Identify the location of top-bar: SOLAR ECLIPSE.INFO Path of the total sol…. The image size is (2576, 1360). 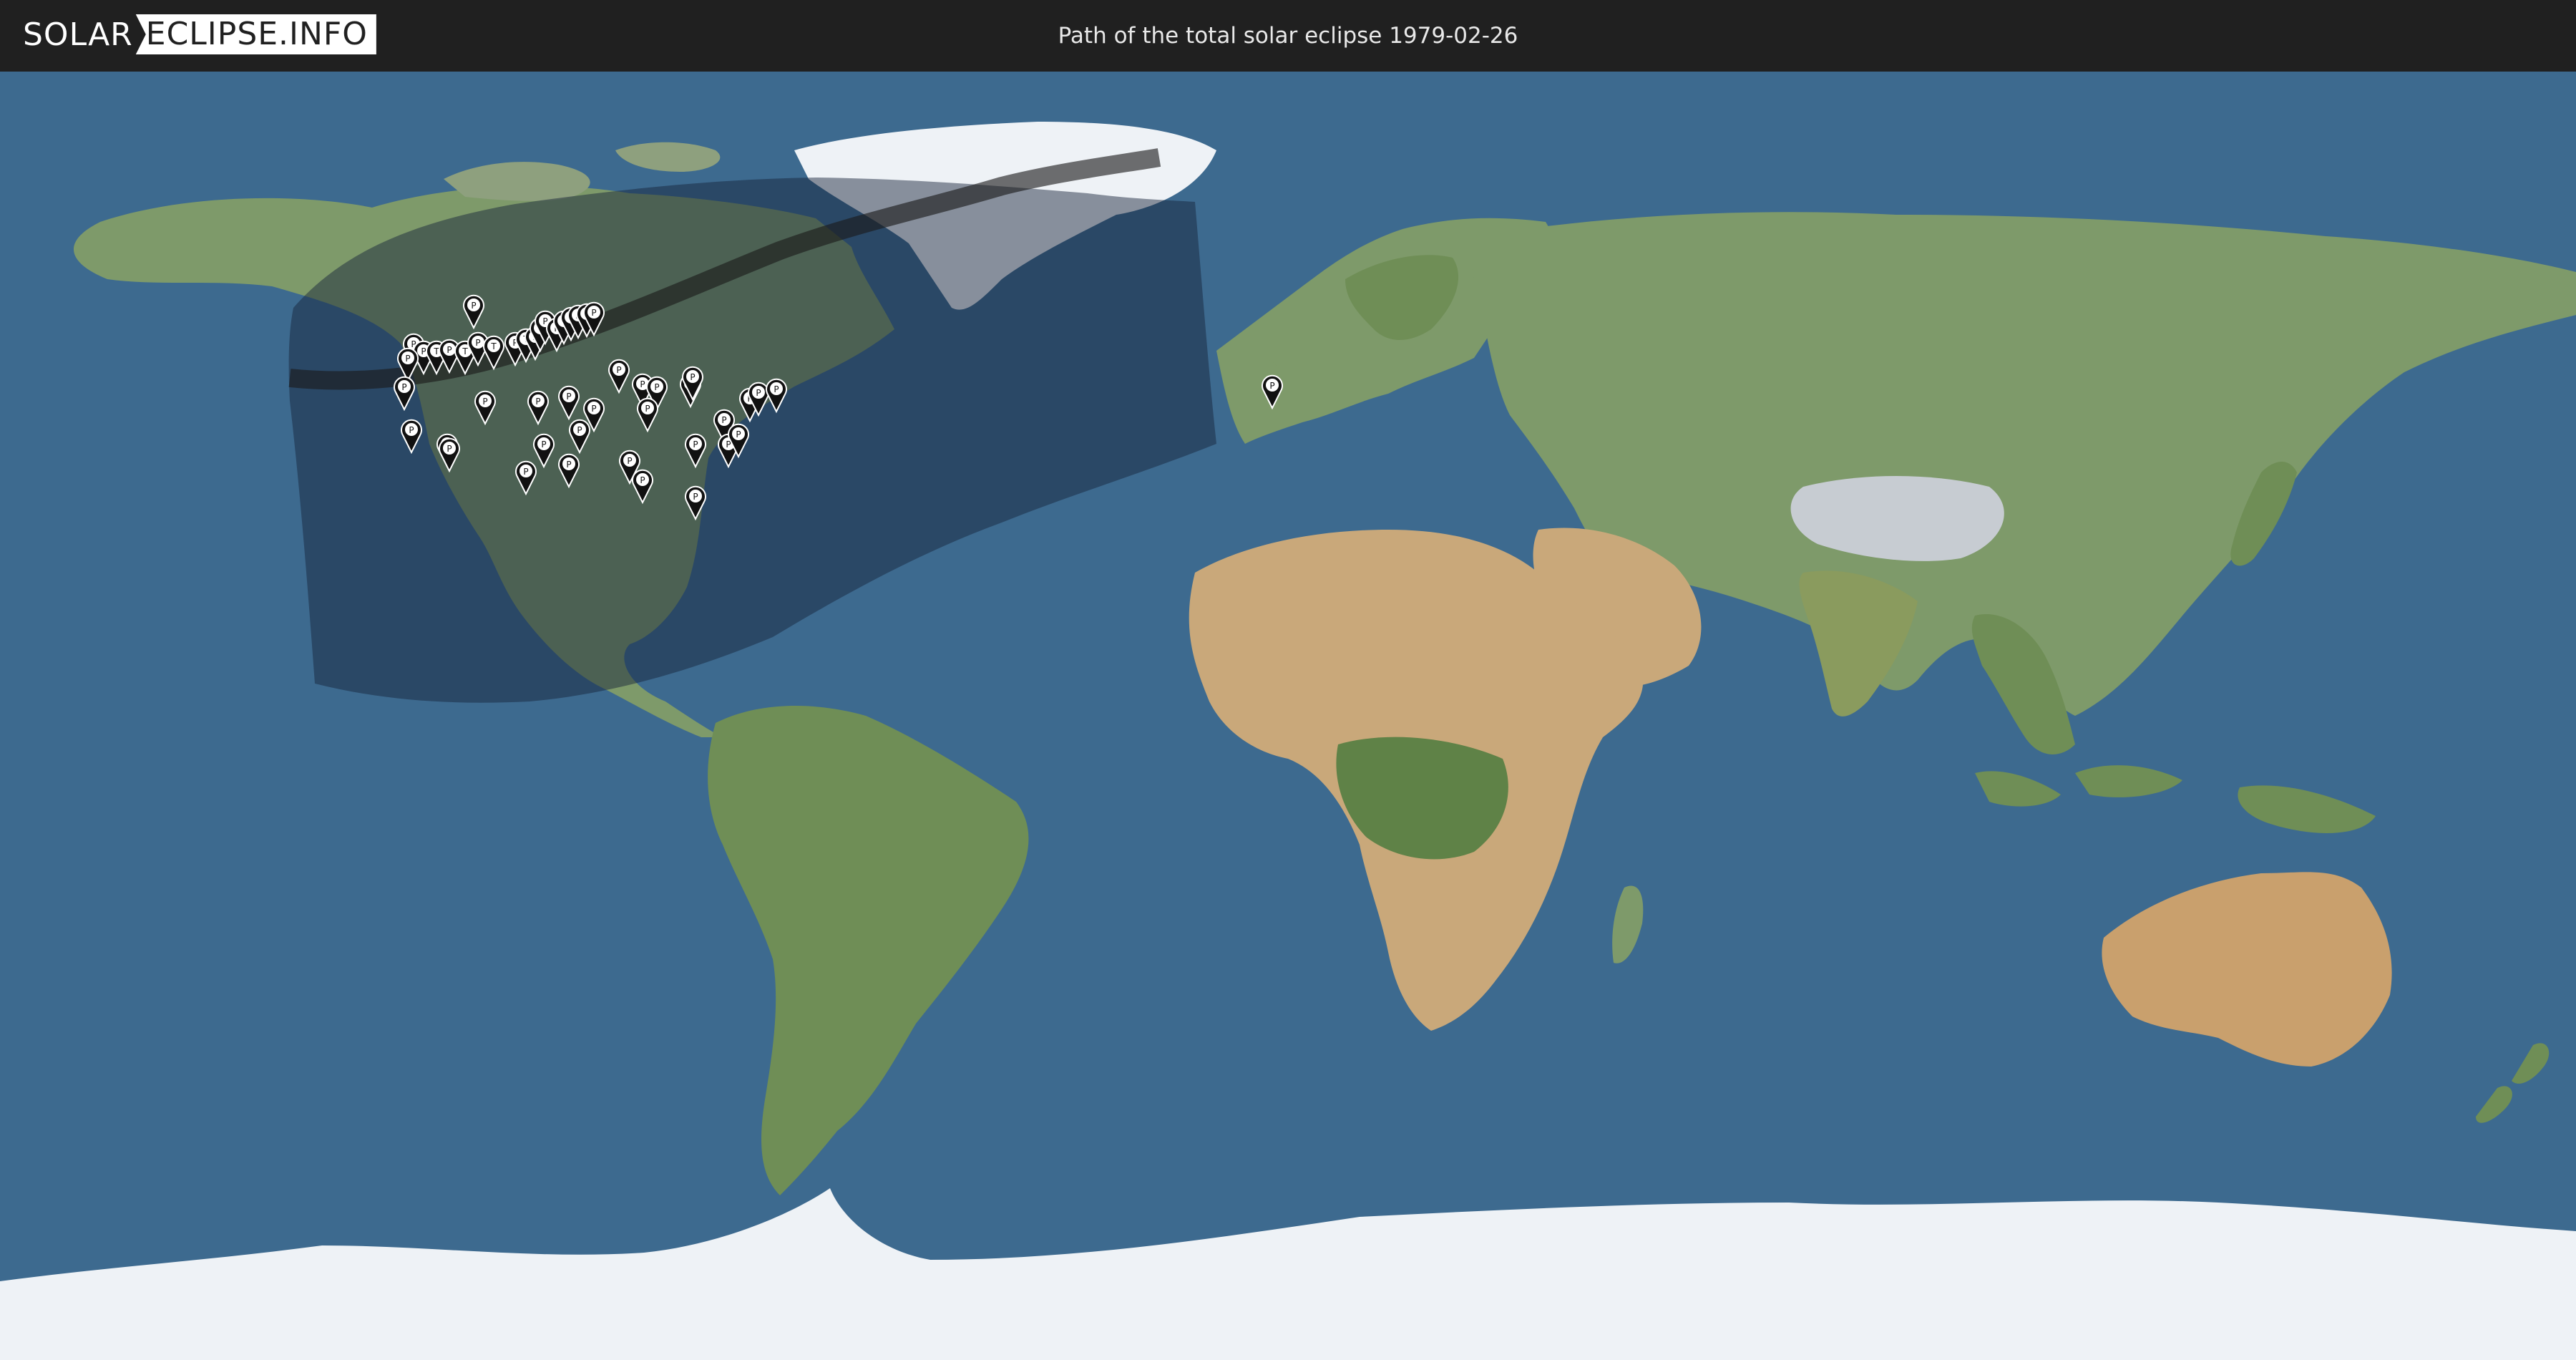
(1288, 36).